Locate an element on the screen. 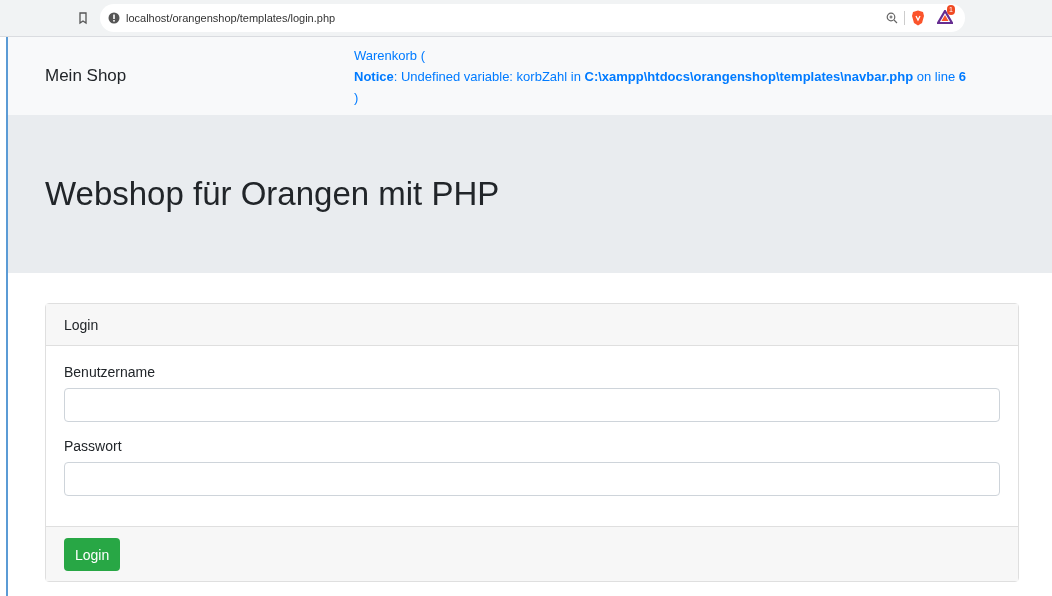 The height and width of the screenshot is (596, 1052). info-icon is located at coordinates (114, 18).